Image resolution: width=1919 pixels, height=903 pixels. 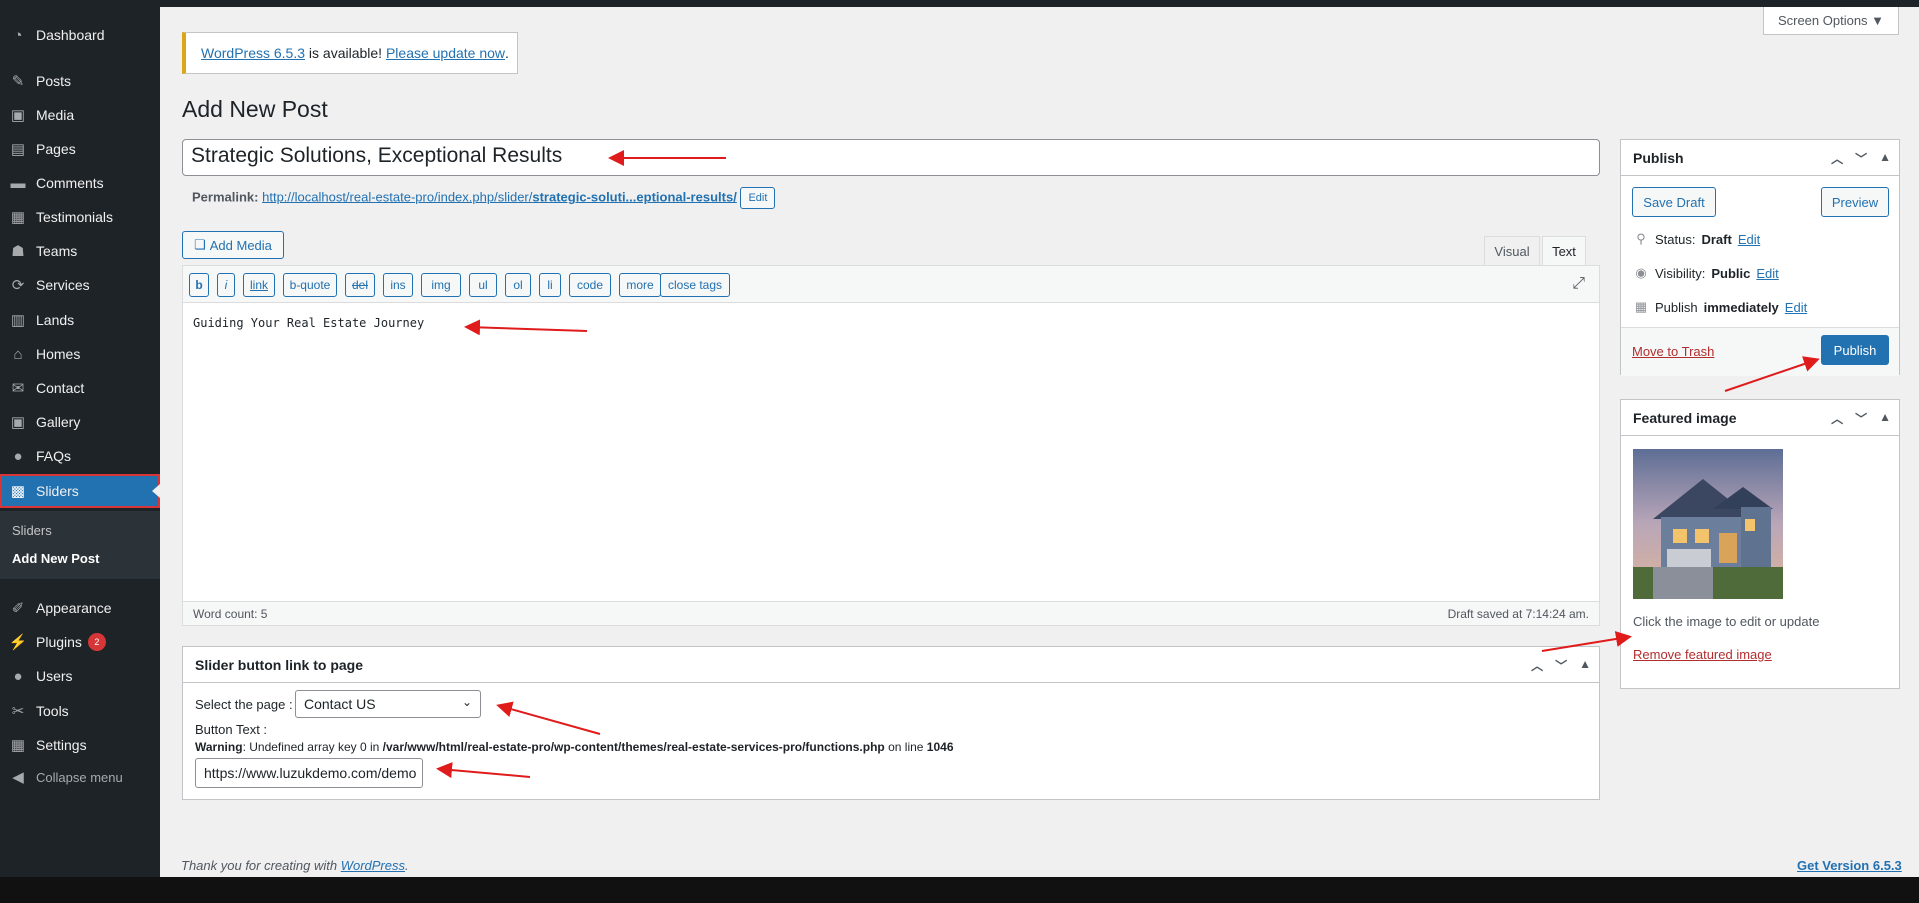 What do you see at coordinates (80, 388) in the screenshot?
I see `sidebar-item-contact: ✉ Contact` at bounding box center [80, 388].